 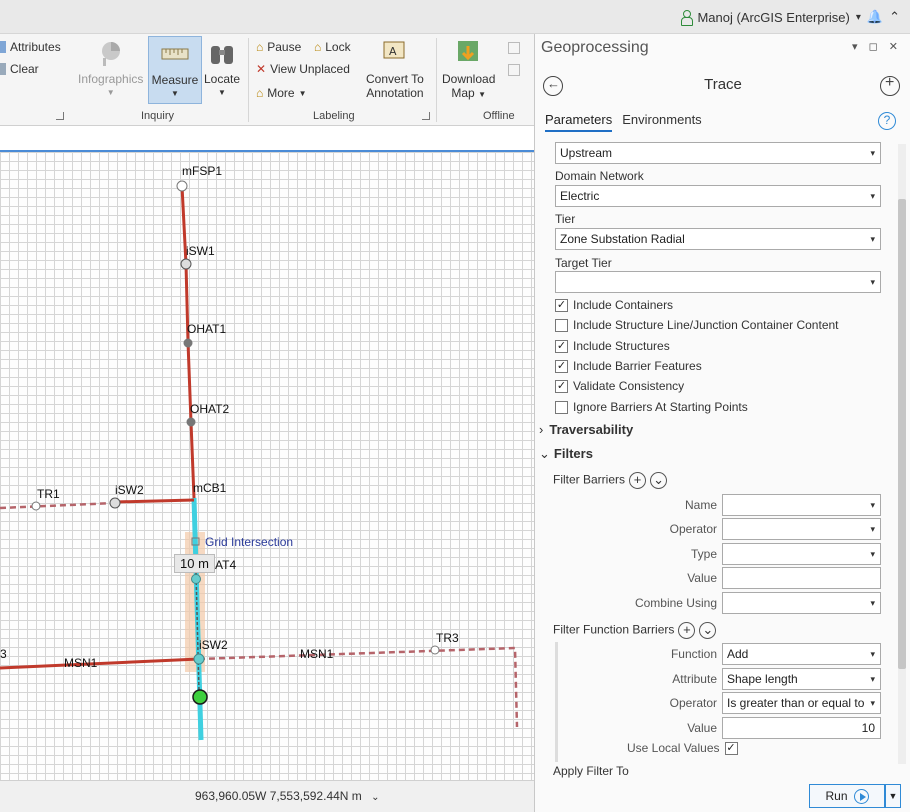 What do you see at coordinates (210, 409) in the screenshot?
I see `label-ohat2: OHAT2` at bounding box center [210, 409].